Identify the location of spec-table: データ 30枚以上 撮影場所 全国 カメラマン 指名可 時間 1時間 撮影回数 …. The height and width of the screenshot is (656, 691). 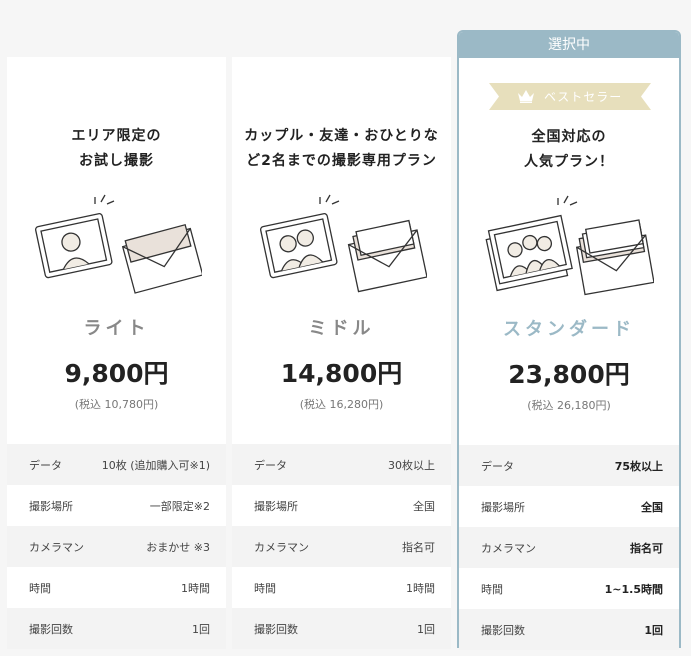
(341, 546).